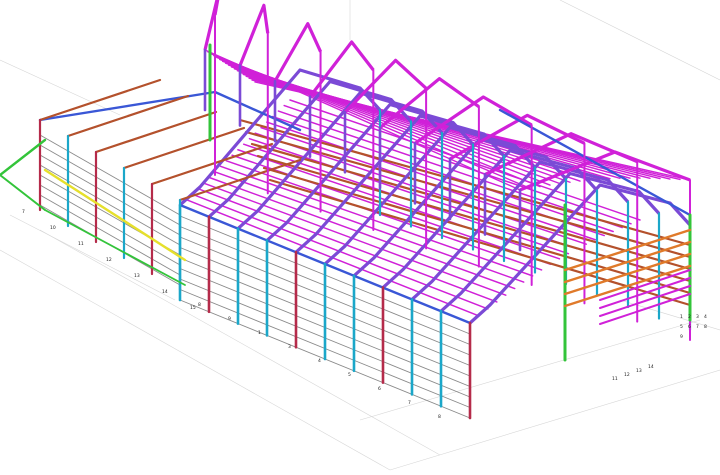 This screenshot has height=475, width=720. Describe the element at coordinates (689, 317) in the screenshot. I see `grid-label: 2` at that location.